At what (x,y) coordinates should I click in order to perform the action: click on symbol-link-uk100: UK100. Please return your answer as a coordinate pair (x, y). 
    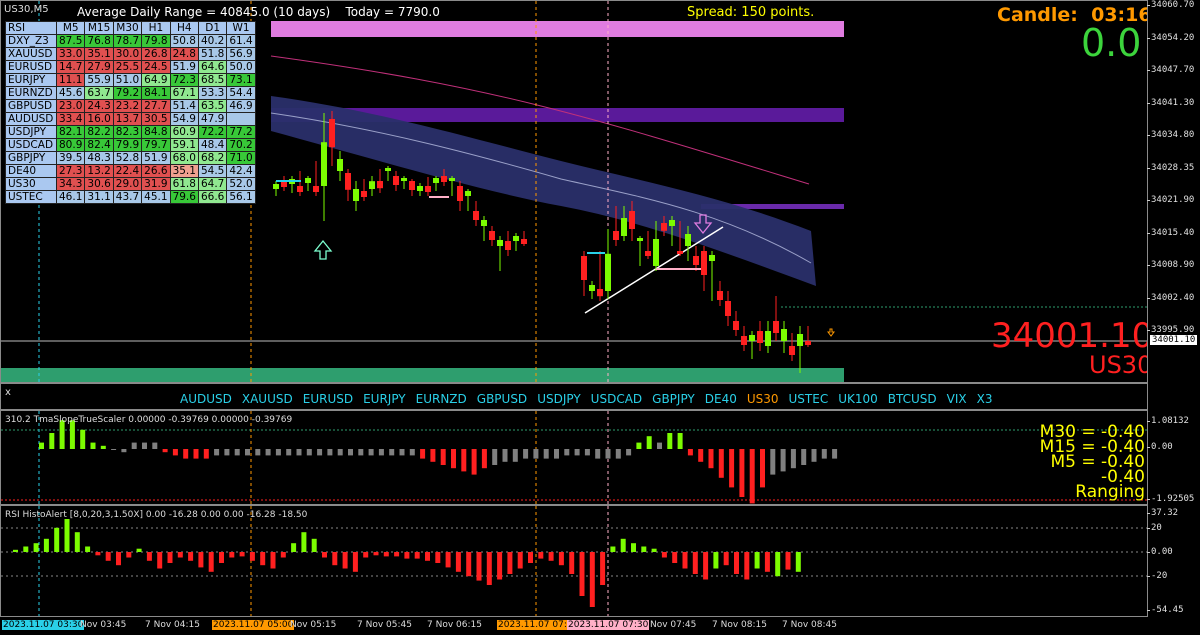
    Looking at the image, I should click on (858, 399).